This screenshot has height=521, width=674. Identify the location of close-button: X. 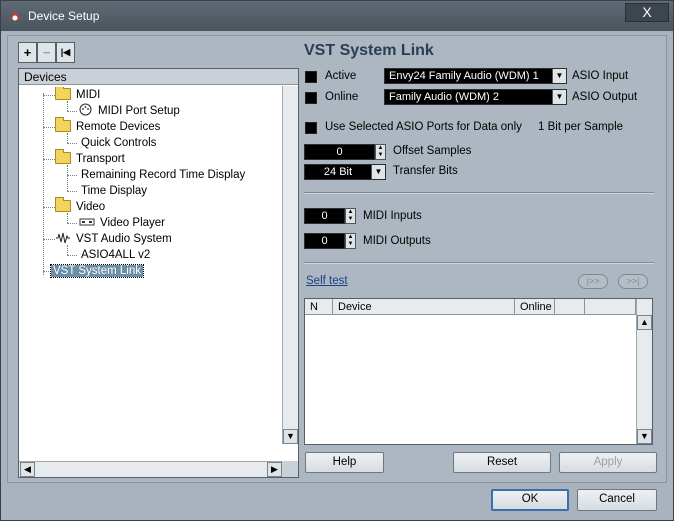
(647, 12).